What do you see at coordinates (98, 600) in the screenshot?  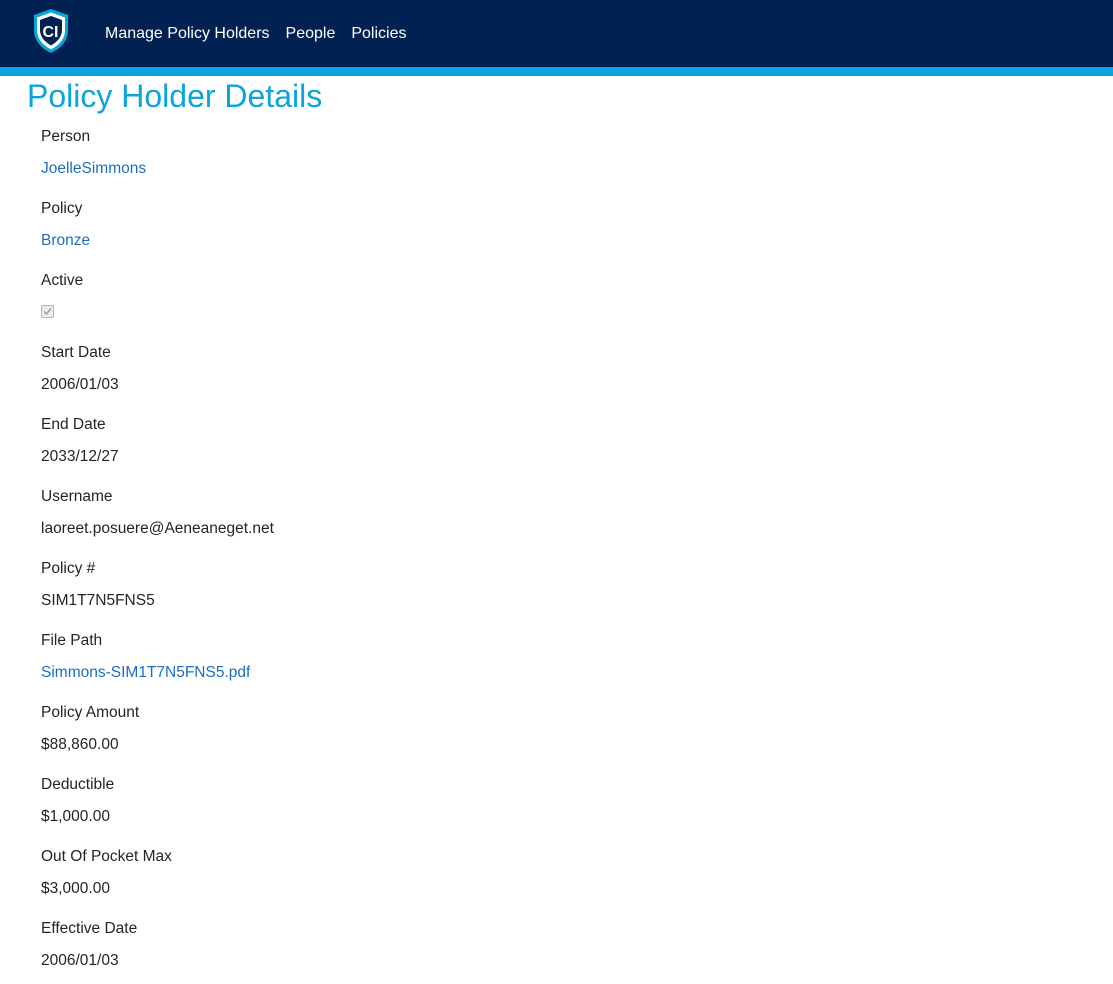 I see `policy-number-value: SIM1T7N5FNS5` at bounding box center [98, 600].